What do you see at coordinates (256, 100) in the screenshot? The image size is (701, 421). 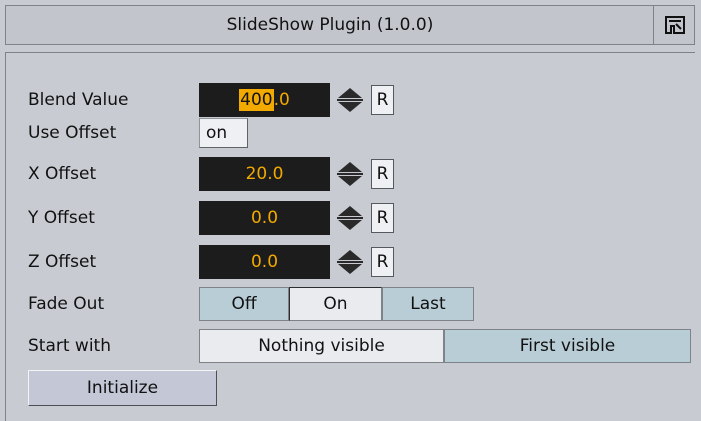 I see `blend-value-selected-text: 400` at bounding box center [256, 100].